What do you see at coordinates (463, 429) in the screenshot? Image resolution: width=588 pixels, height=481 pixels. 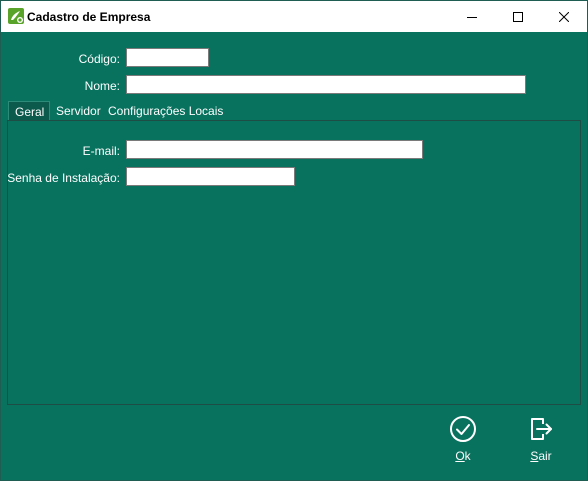 I see `check-circle-icon` at bounding box center [463, 429].